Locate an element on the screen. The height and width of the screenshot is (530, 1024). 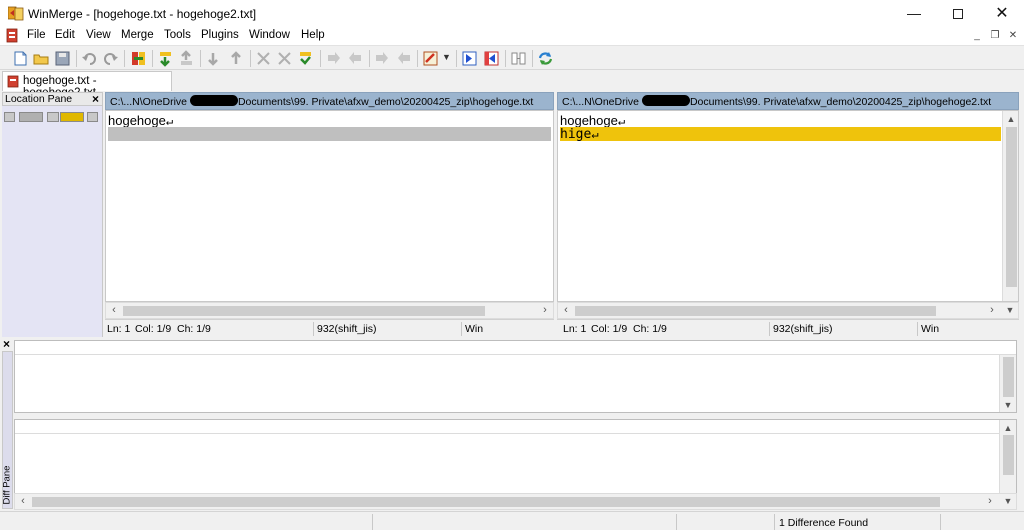
menu-tools: Tools is located at coordinates (177, 35).